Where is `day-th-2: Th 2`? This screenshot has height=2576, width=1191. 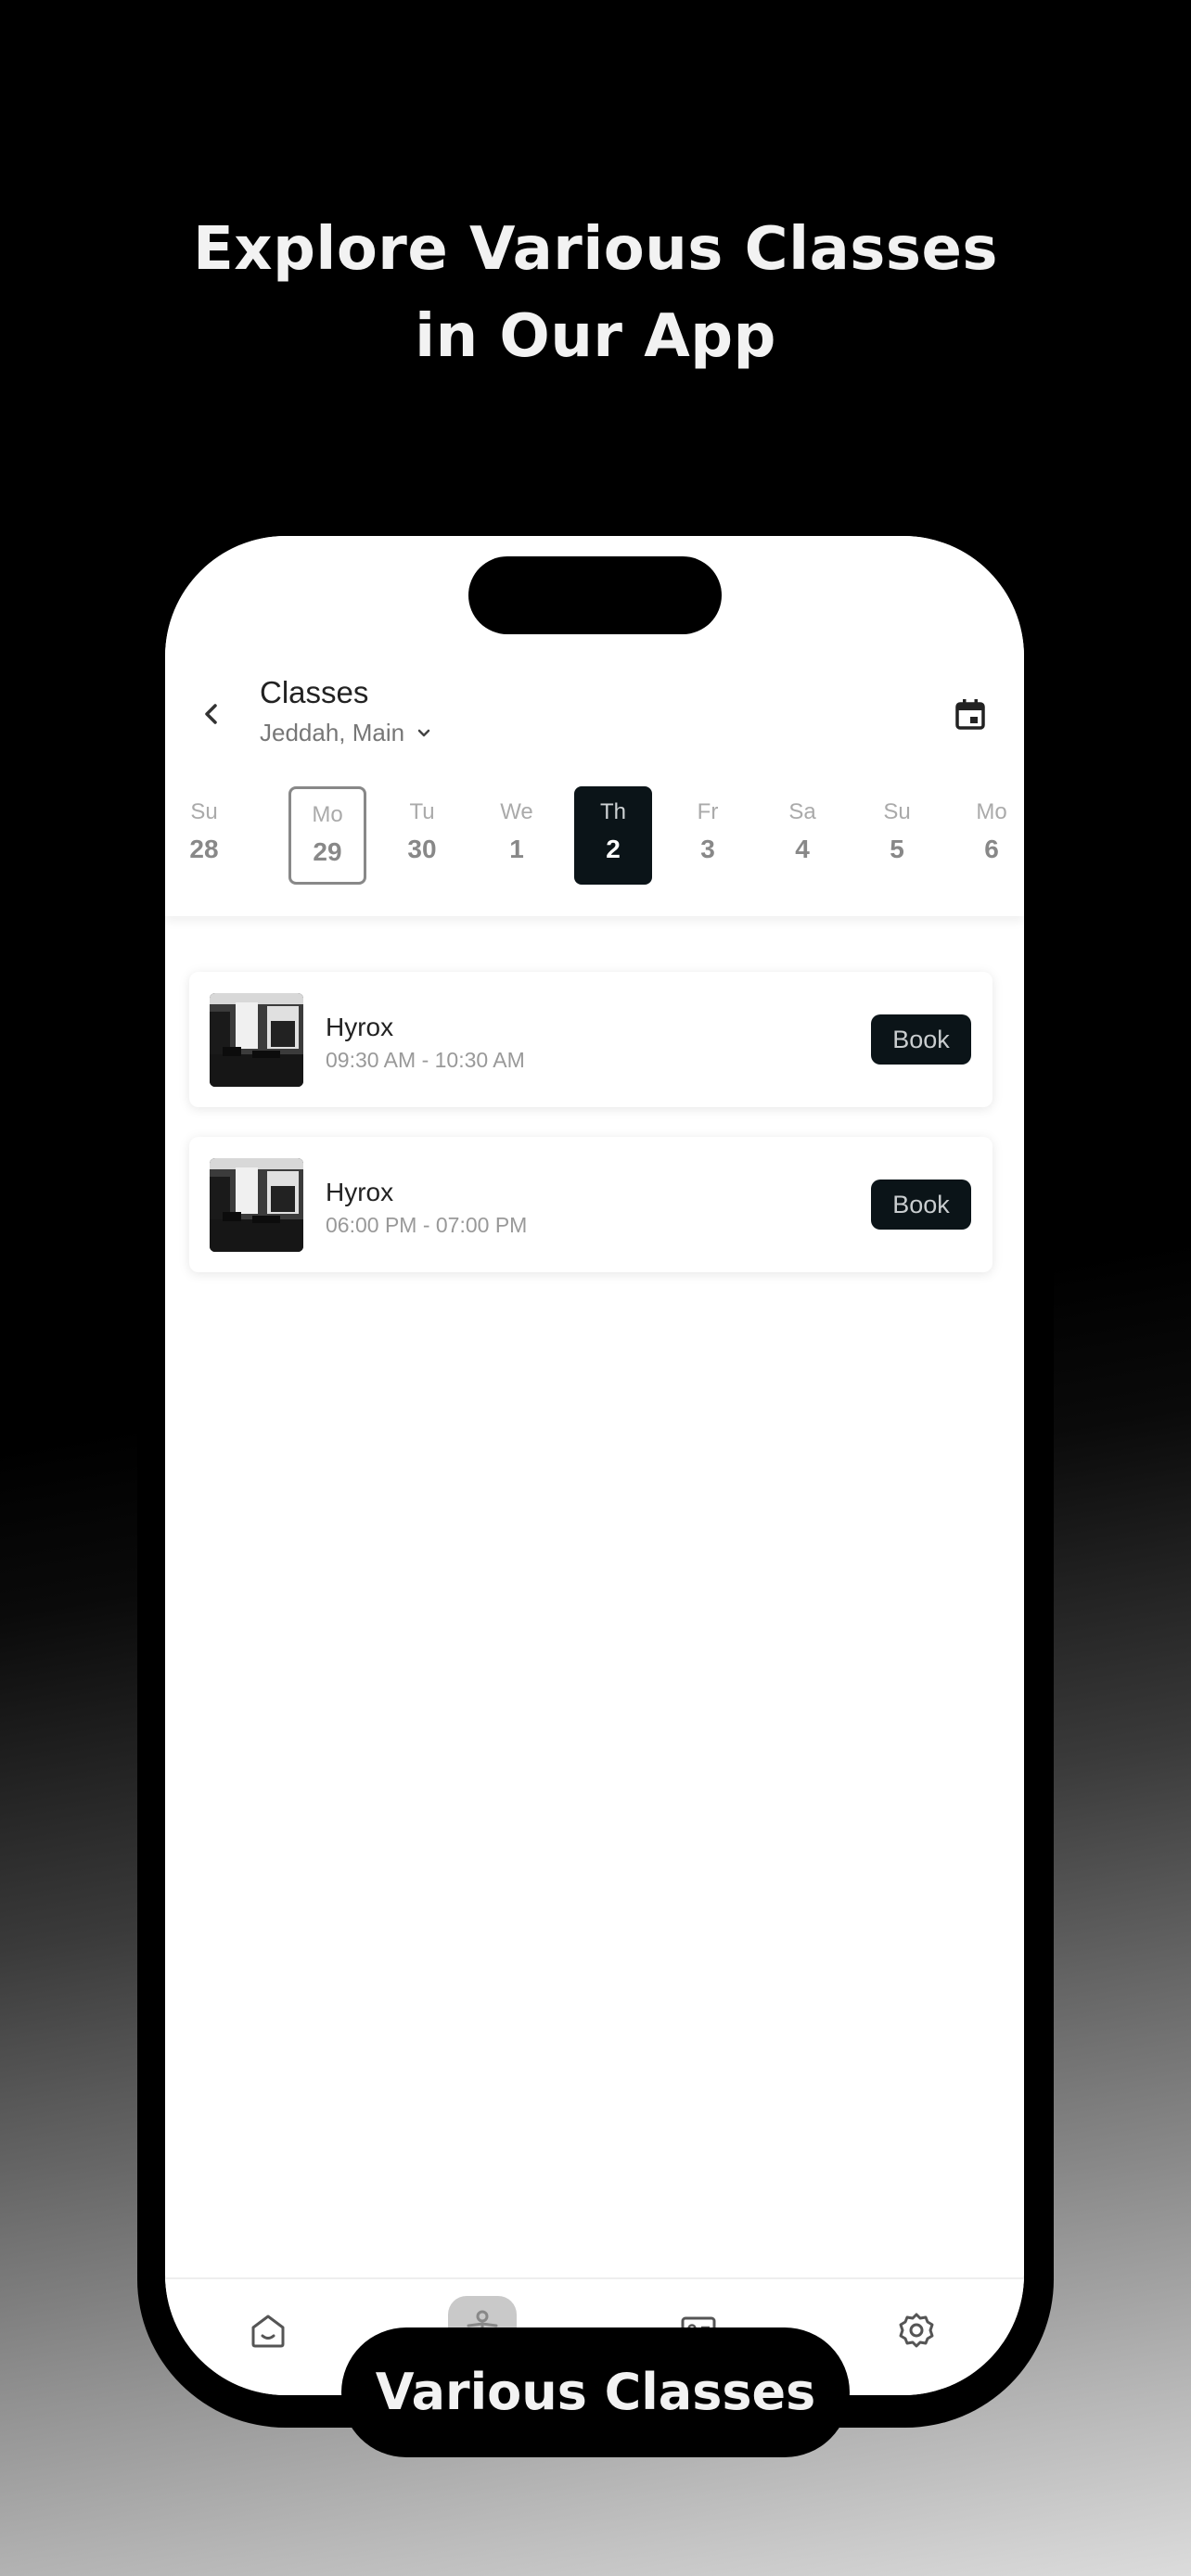 day-th-2: Th 2 is located at coordinates (613, 836).